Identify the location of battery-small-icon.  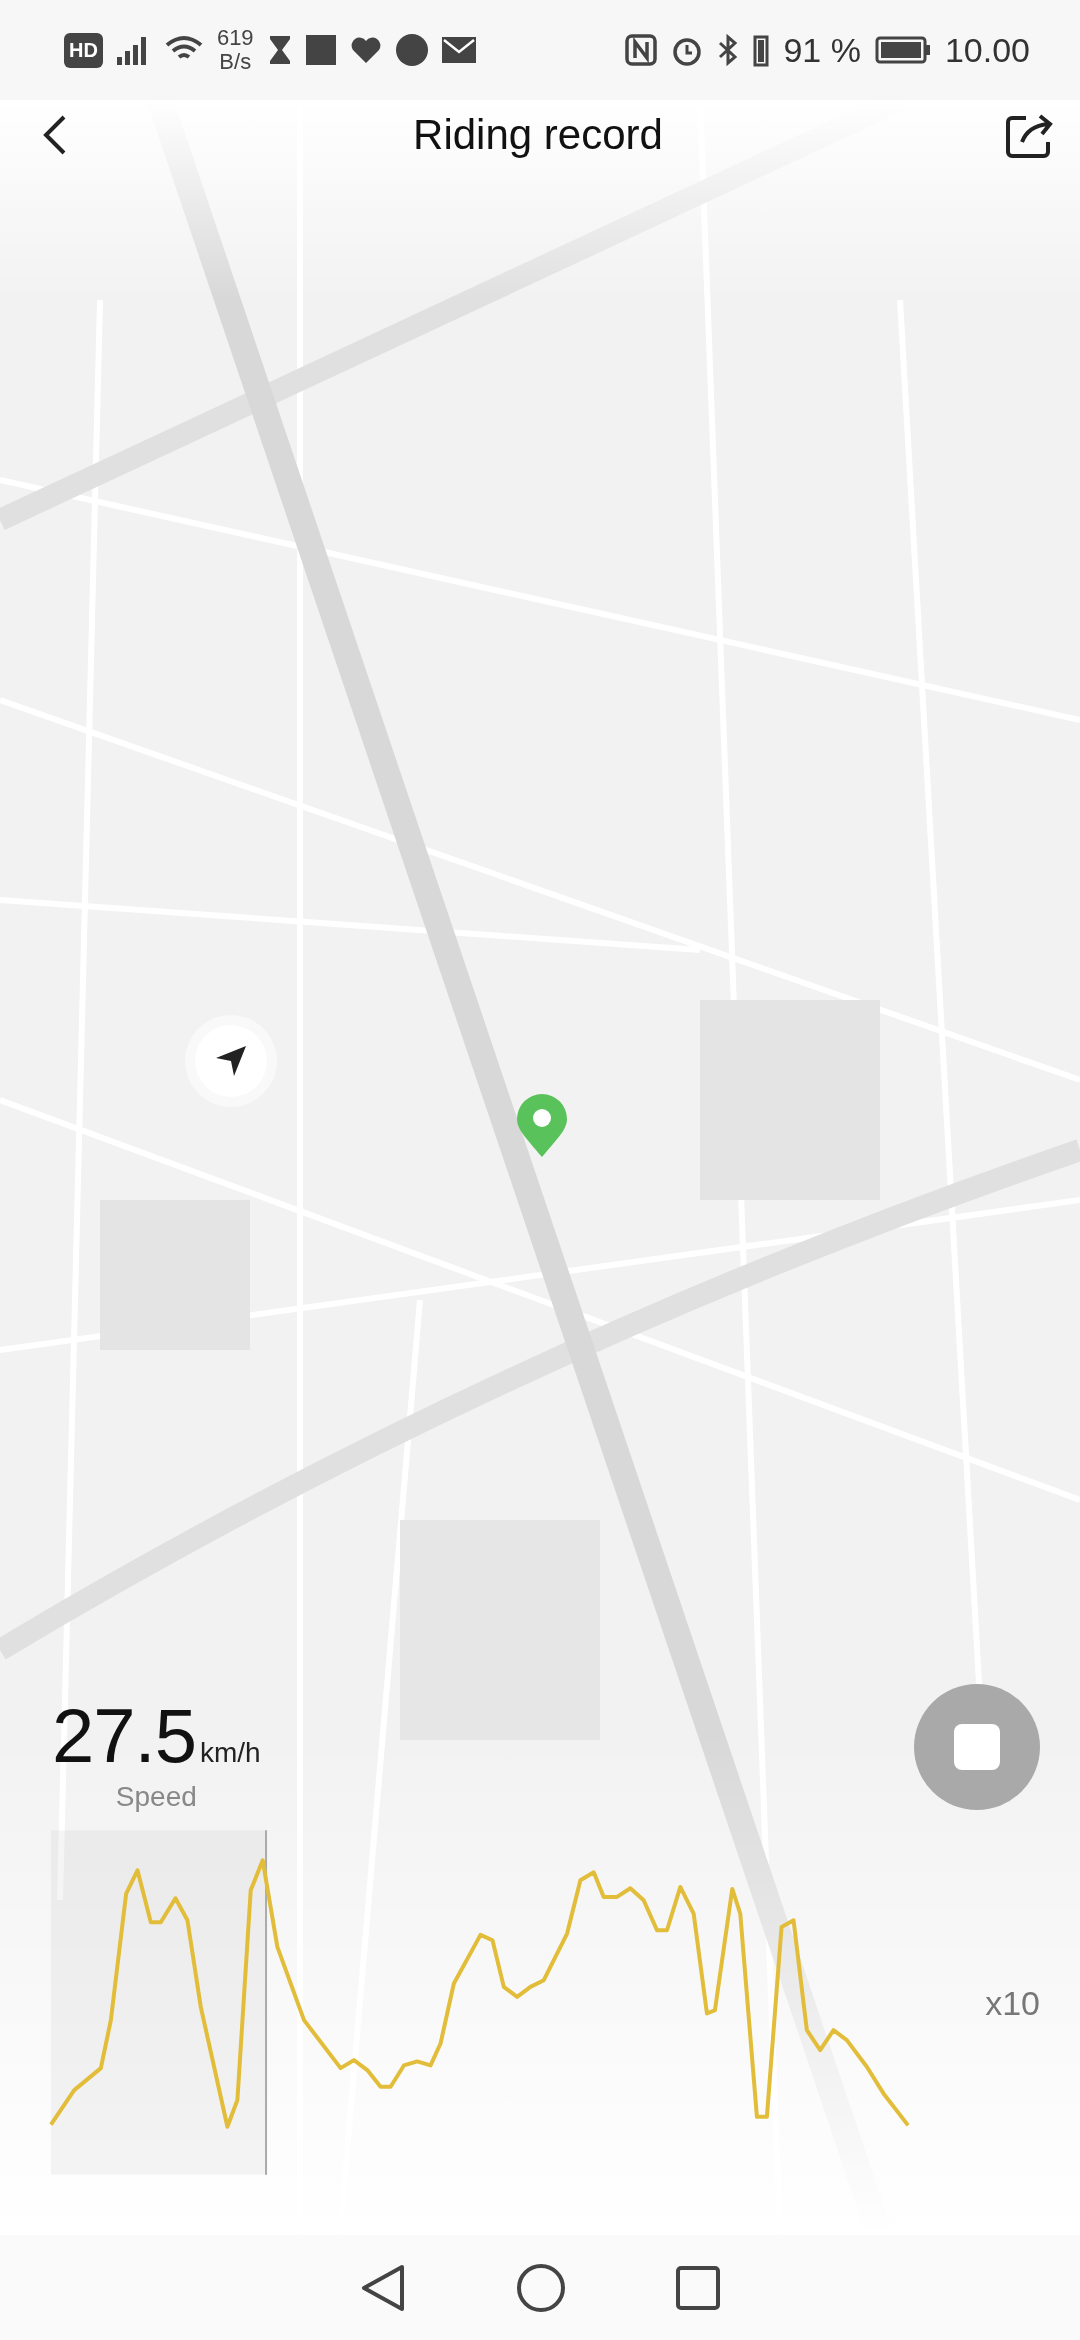
(761, 50).